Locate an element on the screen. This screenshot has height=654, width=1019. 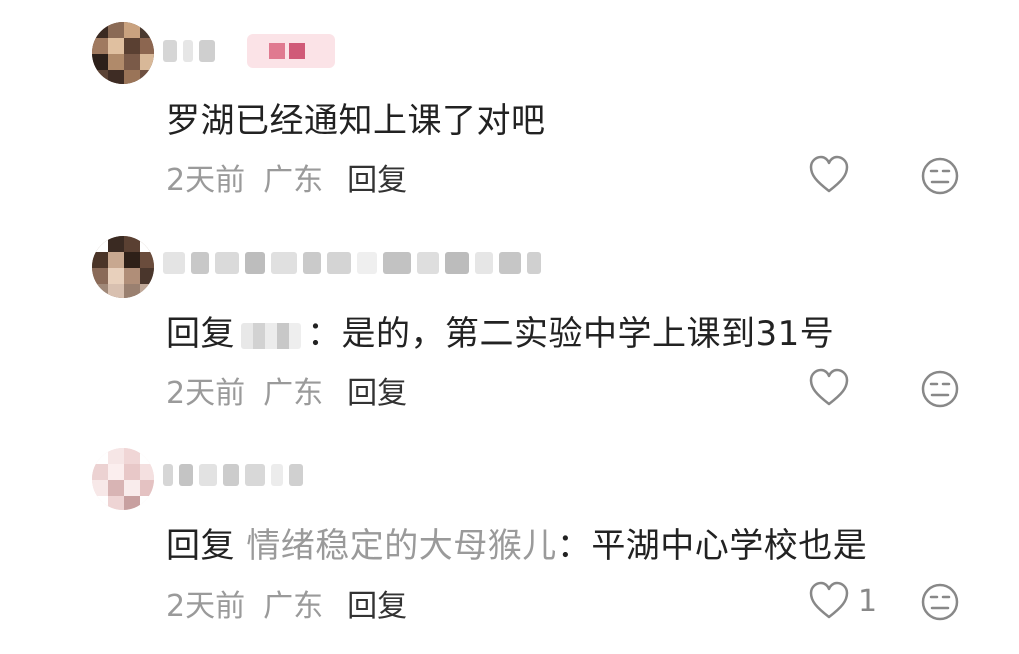
reply-target: 情绪稳定的大母猴儿 is located at coordinates (401, 546).